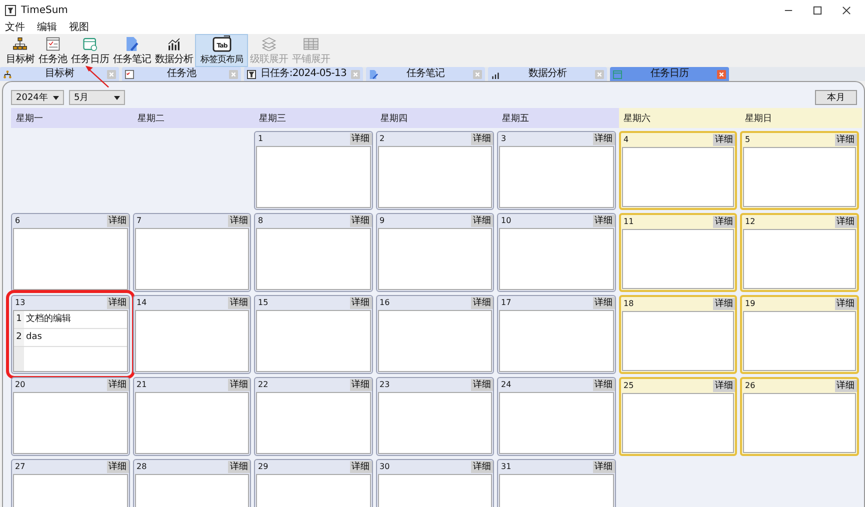  Describe the element at coordinates (557, 118) in the screenshot. I see `weekday-header: 星期五` at that location.